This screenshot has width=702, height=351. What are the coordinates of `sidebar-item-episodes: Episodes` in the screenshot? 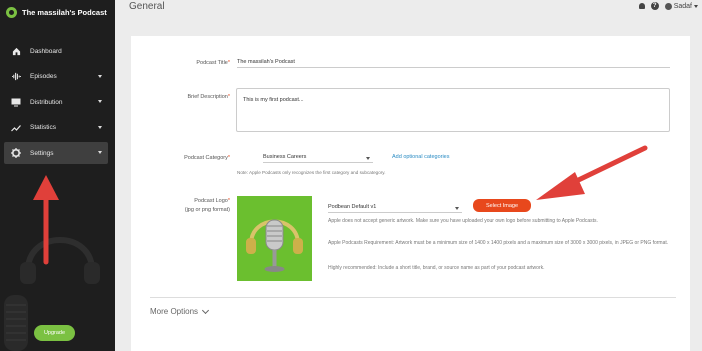 It's located at (57, 77).